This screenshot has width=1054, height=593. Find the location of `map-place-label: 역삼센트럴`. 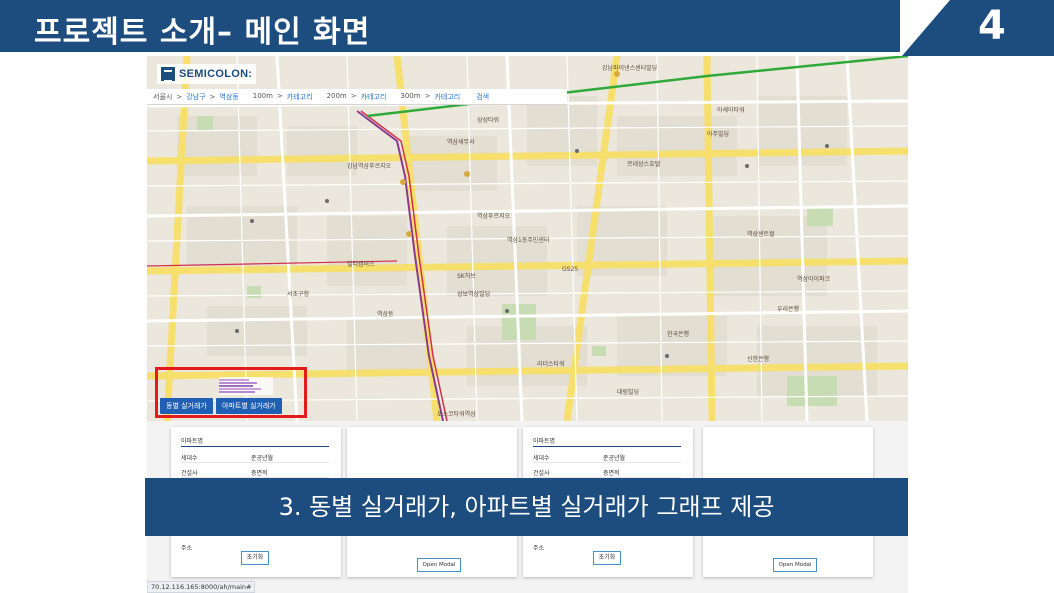

map-place-label: 역삼센트럴 is located at coordinates (761, 234).